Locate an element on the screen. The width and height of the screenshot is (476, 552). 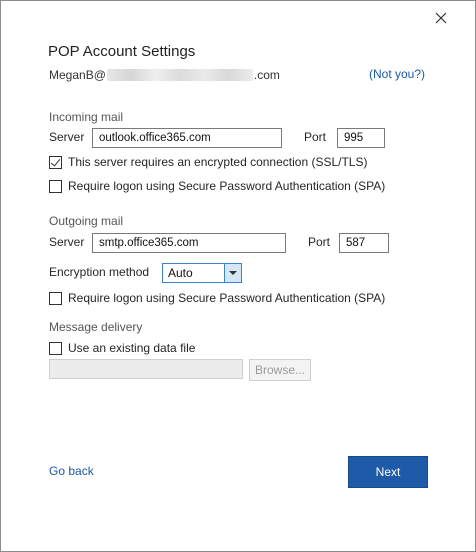
go-back-link: Go back is located at coordinates (71, 471).